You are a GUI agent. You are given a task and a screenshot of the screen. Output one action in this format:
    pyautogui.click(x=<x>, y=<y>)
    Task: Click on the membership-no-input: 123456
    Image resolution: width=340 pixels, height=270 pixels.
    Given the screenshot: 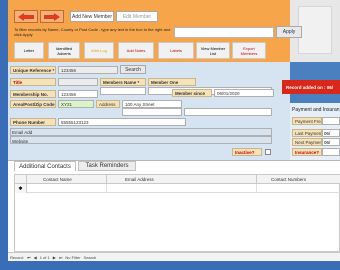 What is the action you would take?
    pyautogui.click(x=78, y=94)
    